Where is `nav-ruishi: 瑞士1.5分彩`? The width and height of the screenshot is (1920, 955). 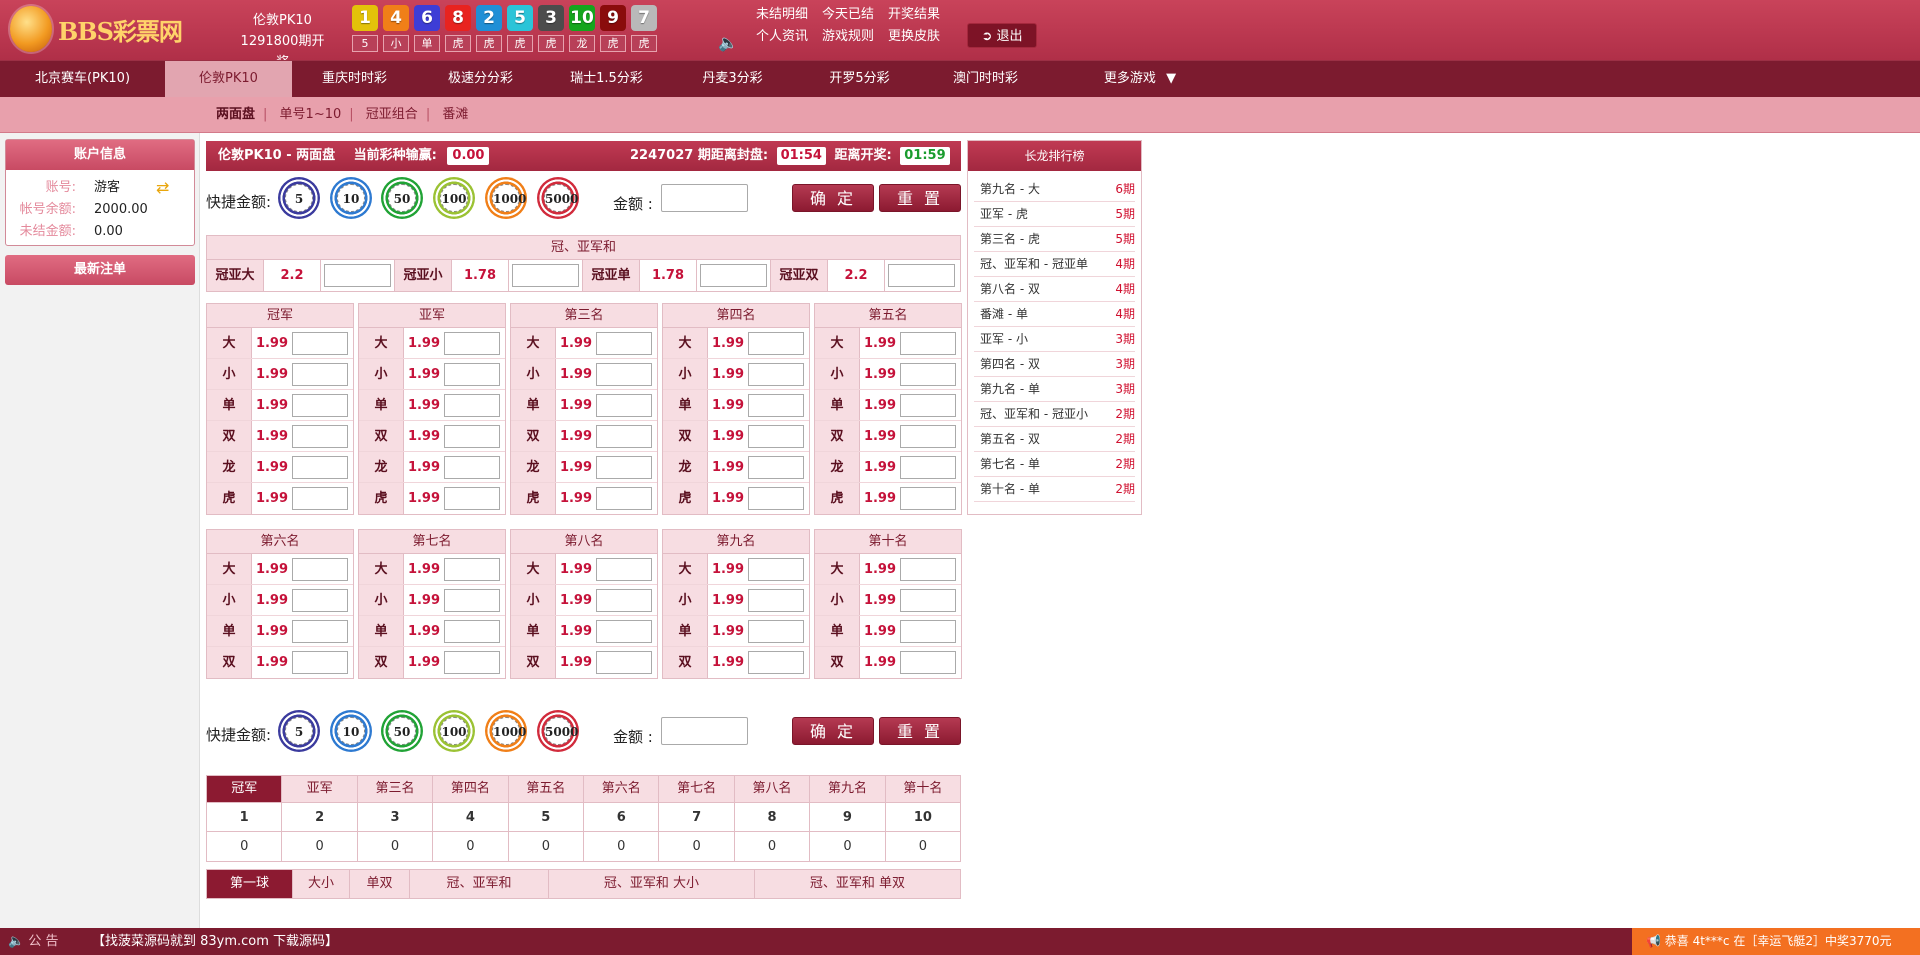 nav-ruishi: 瑞士1.5分彩 is located at coordinates (606, 79).